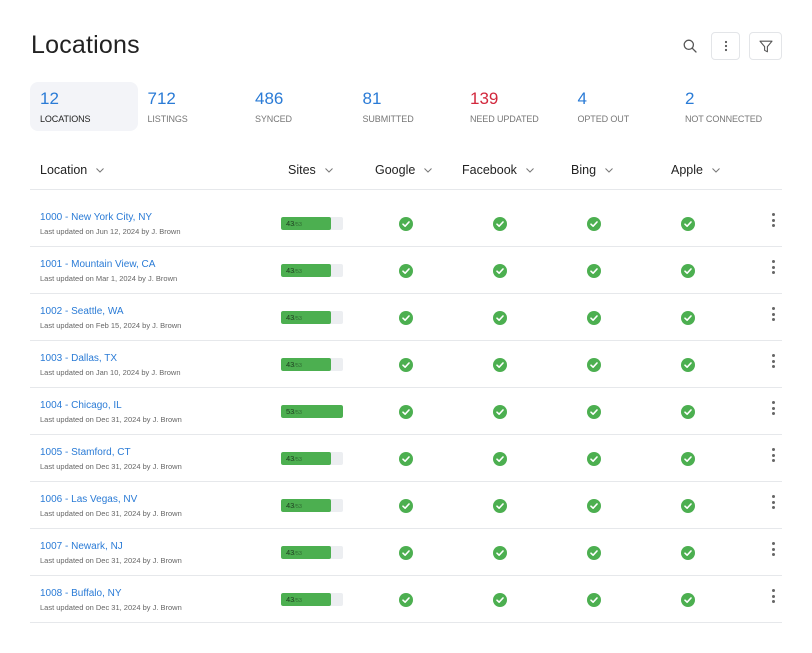  What do you see at coordinates (88, 499) in the screenshot?
I see `location-link: 1006 - Las Vegas, NV` at bounding box center [88, 499].